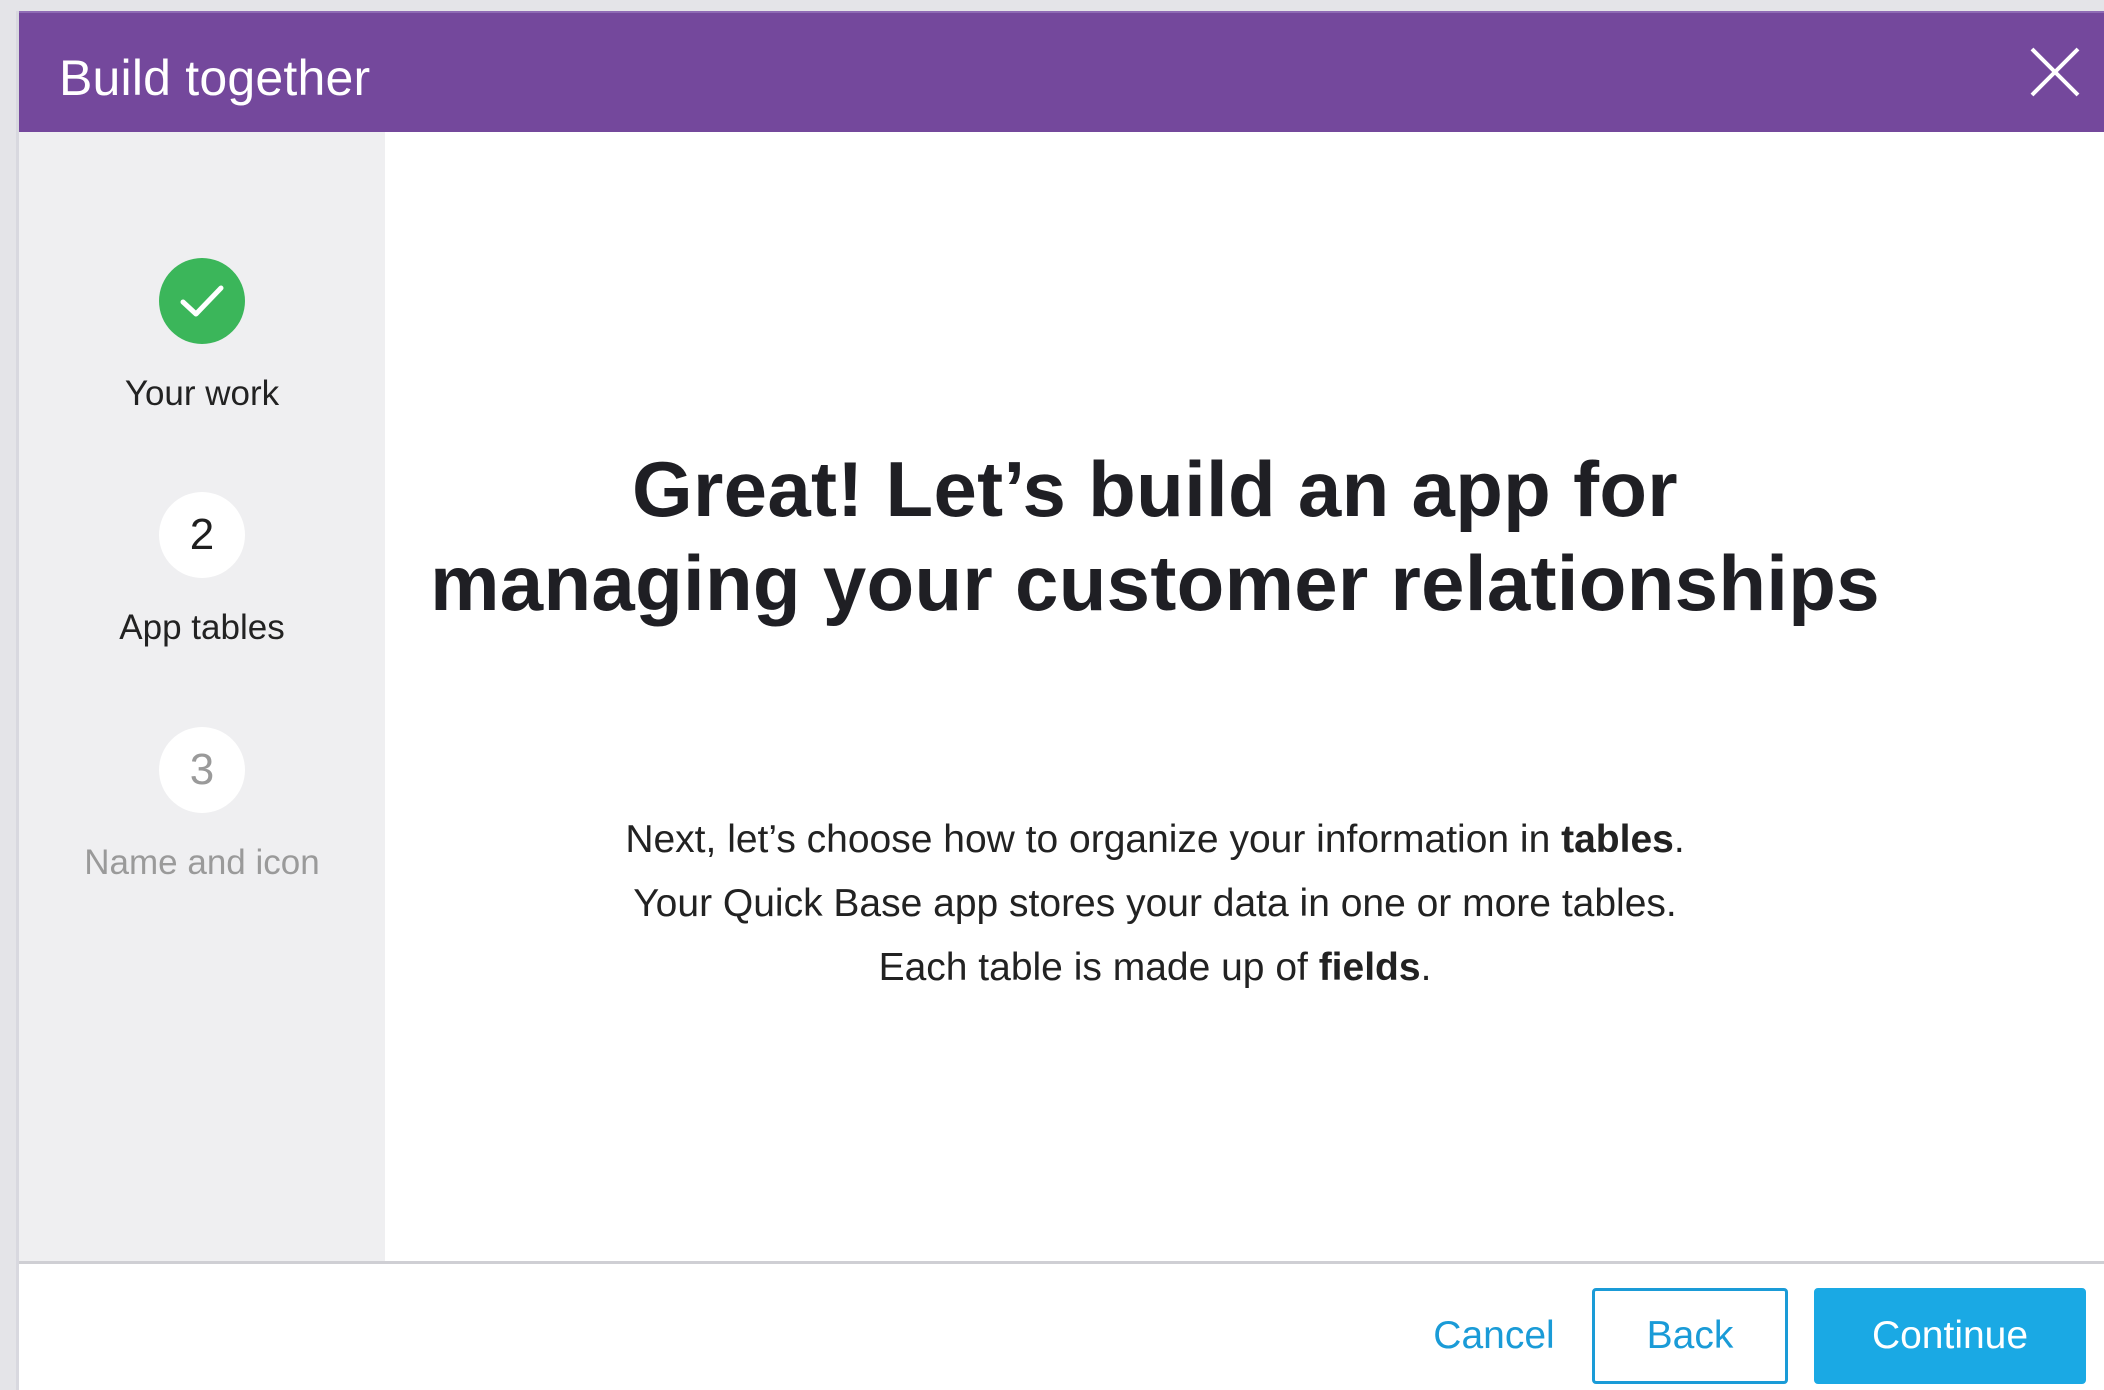 This screenshot has width=2104, height=1390. I want to click on close-button, so click(2056, 73).